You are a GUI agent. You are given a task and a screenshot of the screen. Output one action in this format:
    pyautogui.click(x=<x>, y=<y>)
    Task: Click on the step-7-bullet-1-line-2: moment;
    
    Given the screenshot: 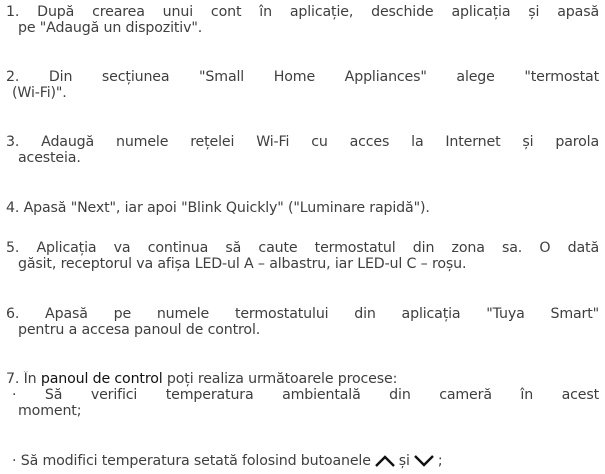 What is the action you would take?
    pyautogui.click(x=50, y=411)
    